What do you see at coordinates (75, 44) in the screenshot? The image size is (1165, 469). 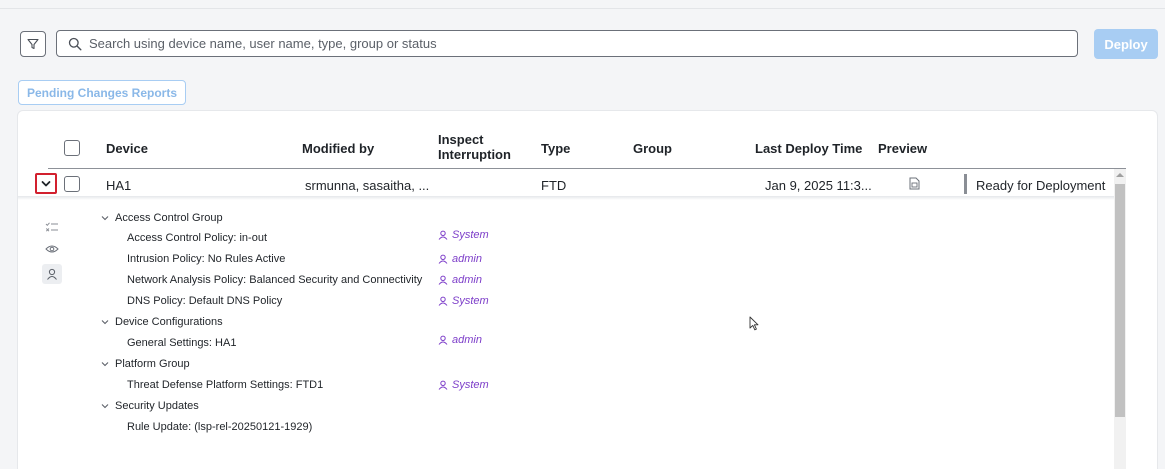 I see `search-icon` at bounding box center [75, 44].